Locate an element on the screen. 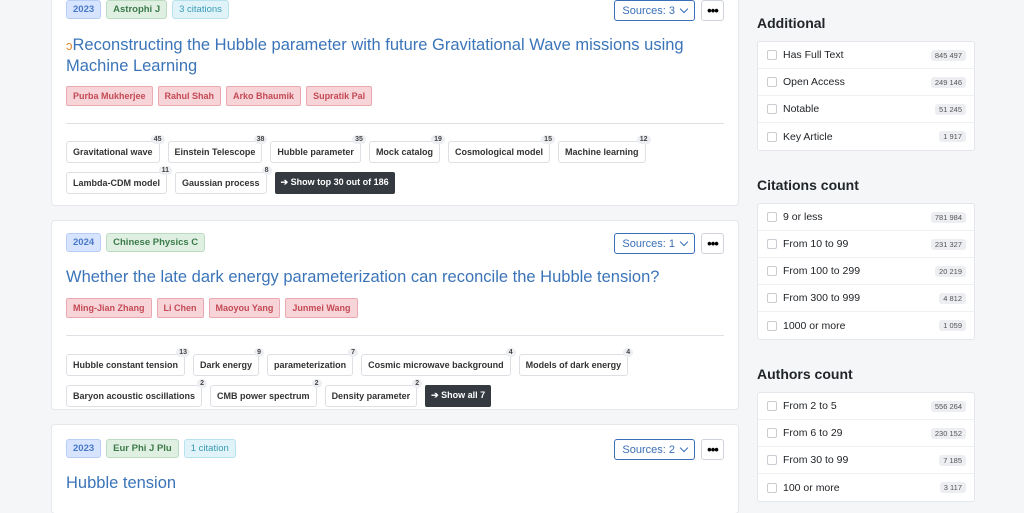 This screenshot has height=513, width=1024. citations-badge: 3 citations is located at coordinates (200, 9).